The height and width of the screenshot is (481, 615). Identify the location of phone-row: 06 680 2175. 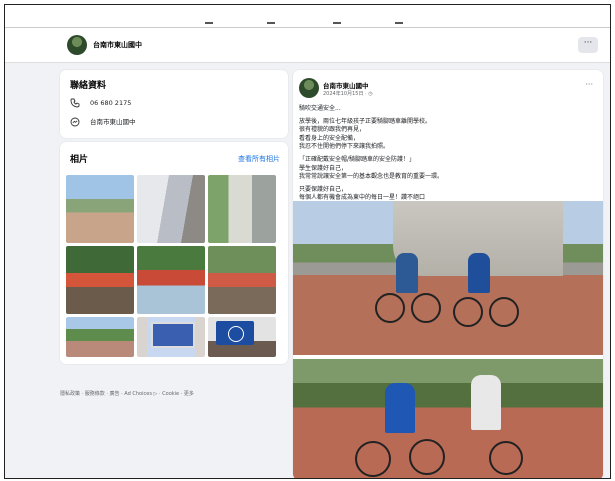
(100, 103).